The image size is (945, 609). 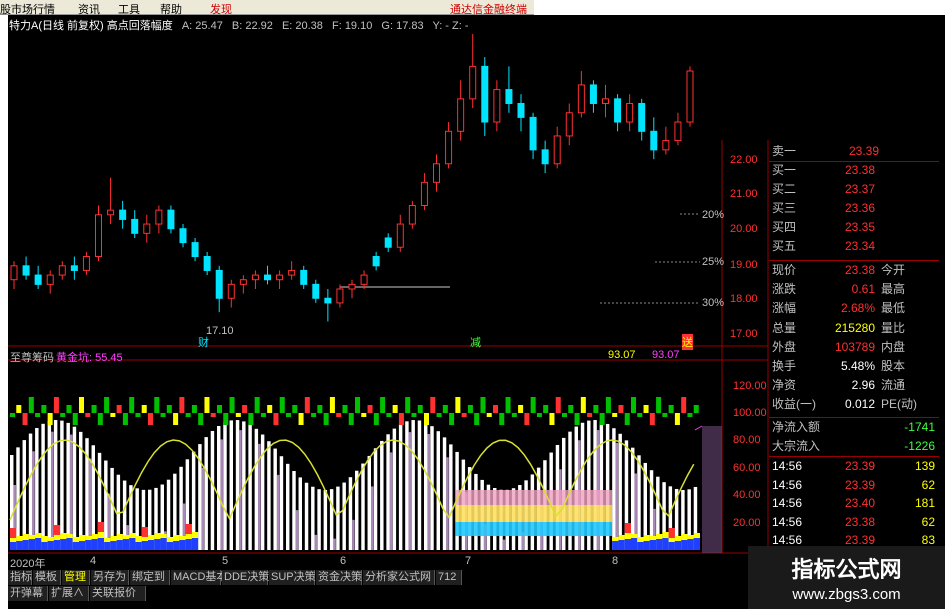 What do you see at coordinates (859, 503) in the screenshot?
I see `tick-price: 23.40` at bounding box center [859, 503].